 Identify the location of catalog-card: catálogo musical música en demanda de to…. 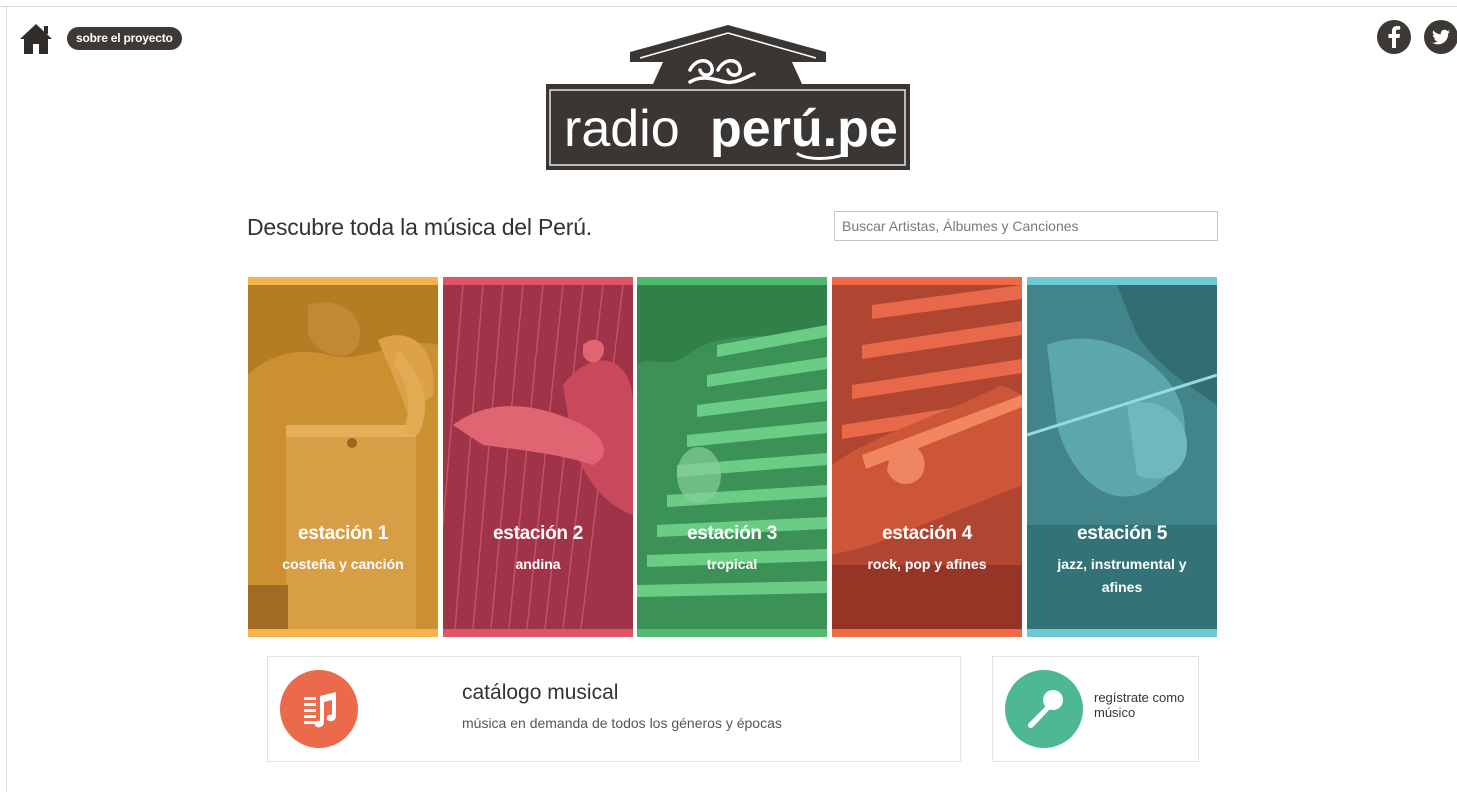
(614, 709).